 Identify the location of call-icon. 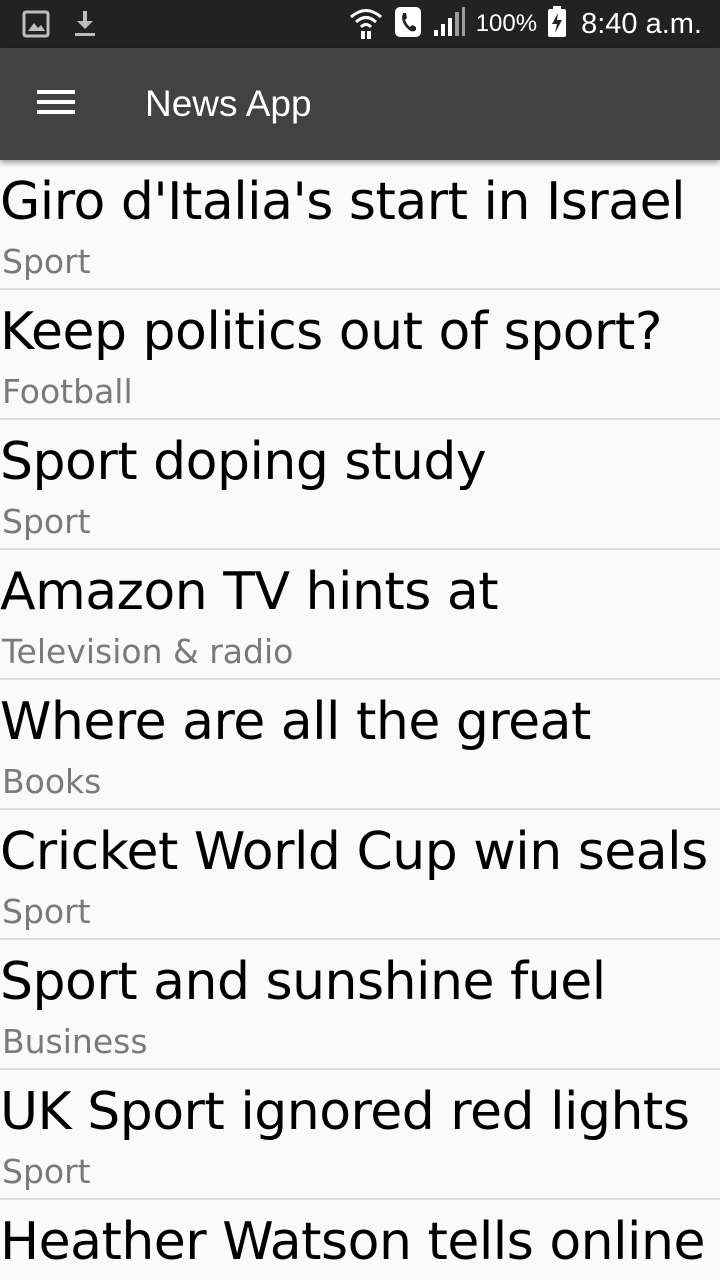
(408, 24).